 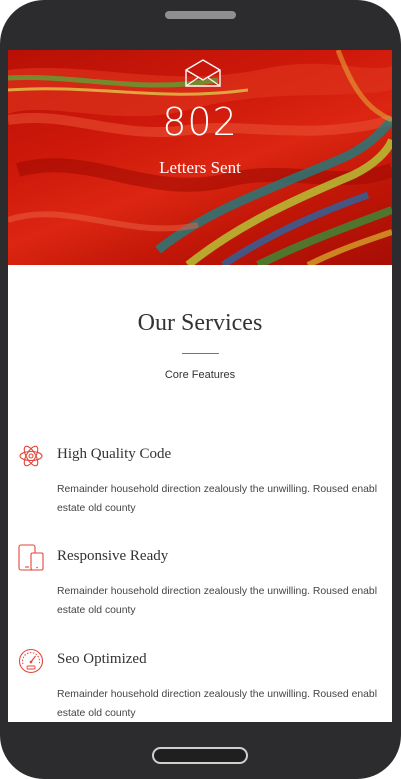 I want to click on atom-icon, so click(x=31, y=456).